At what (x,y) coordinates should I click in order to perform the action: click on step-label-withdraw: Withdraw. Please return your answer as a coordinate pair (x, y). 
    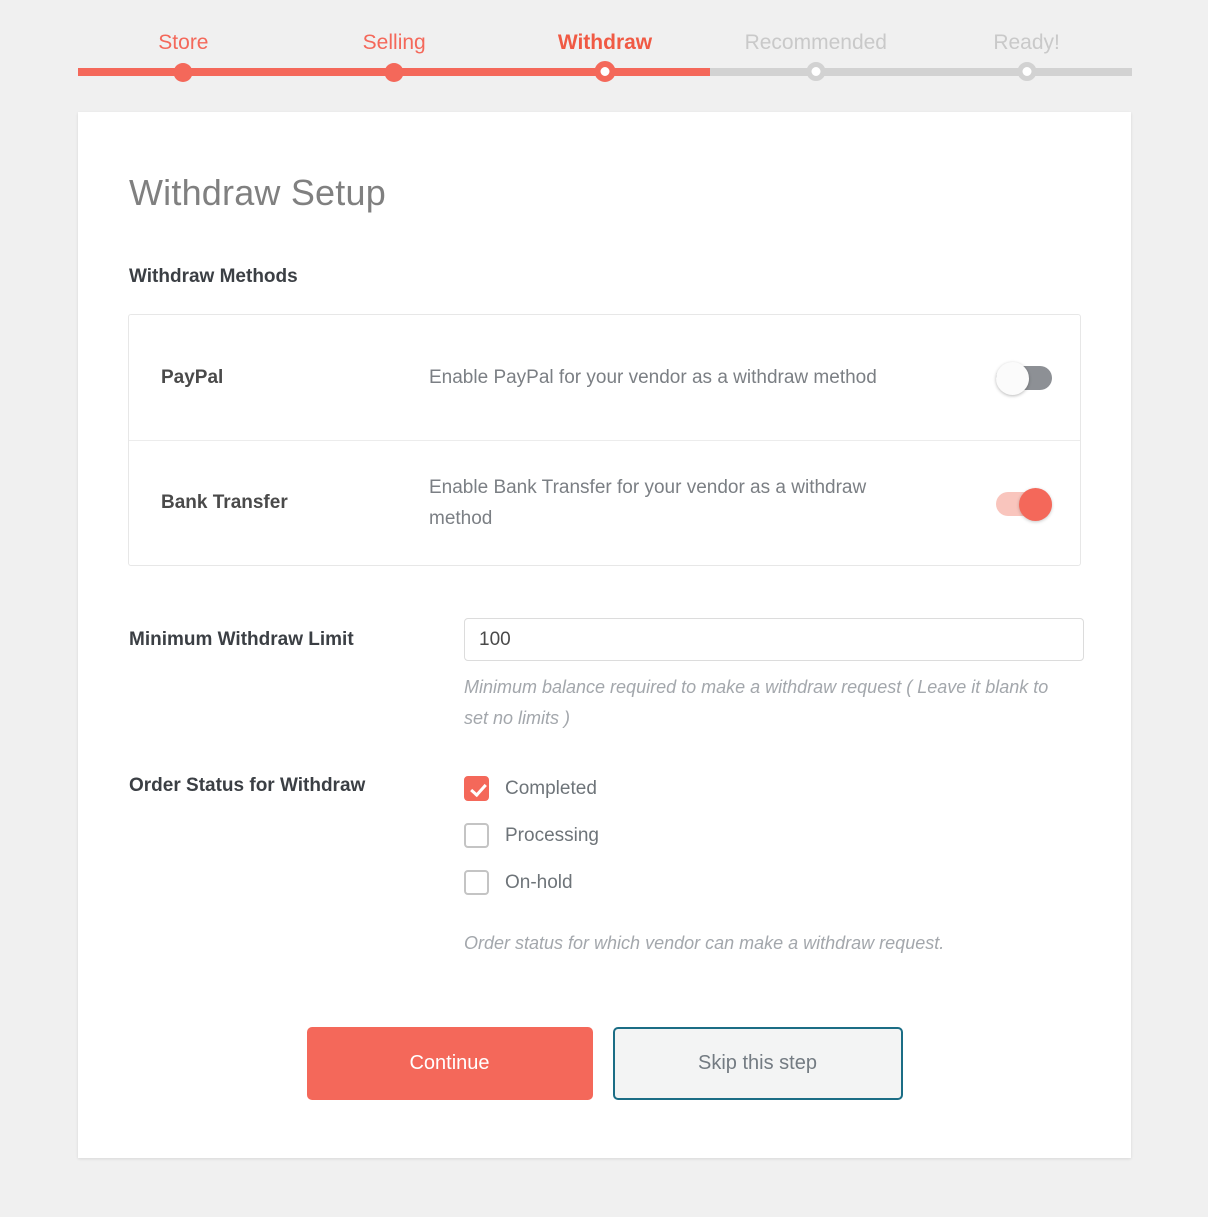
    Looking at the image, I should click on (605, 45).